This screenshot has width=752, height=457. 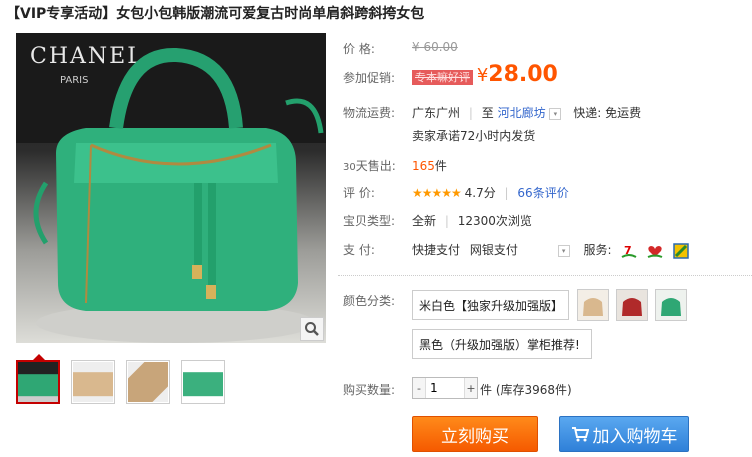 What do you see at coordinates (474, 136) in the screenshot?
I see `ship-promise: 卖家承诺72小时内发货` at bounding box center [474, 136].